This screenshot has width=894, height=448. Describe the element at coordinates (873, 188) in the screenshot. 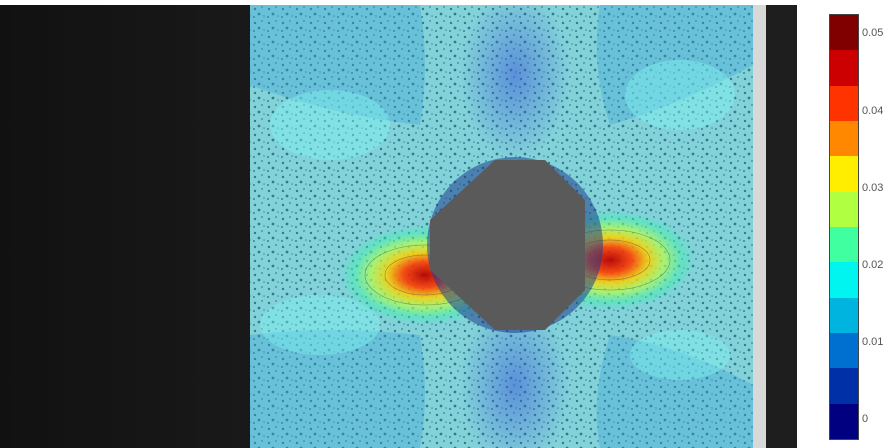

I see `colorbar-tick: 0.03` at that location.